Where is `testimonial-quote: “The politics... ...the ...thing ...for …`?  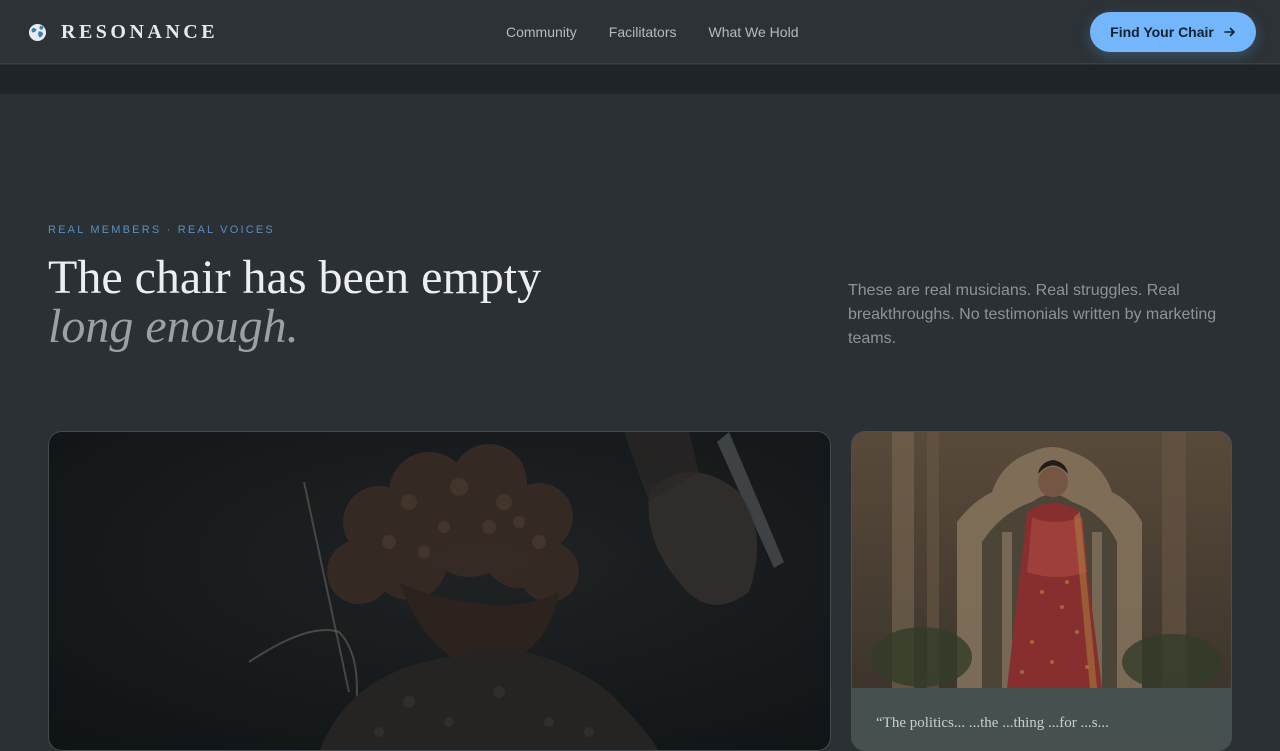
testimonial-quote: “The politics... ...the ...thing ...for … is located at coordinates (992, 723).